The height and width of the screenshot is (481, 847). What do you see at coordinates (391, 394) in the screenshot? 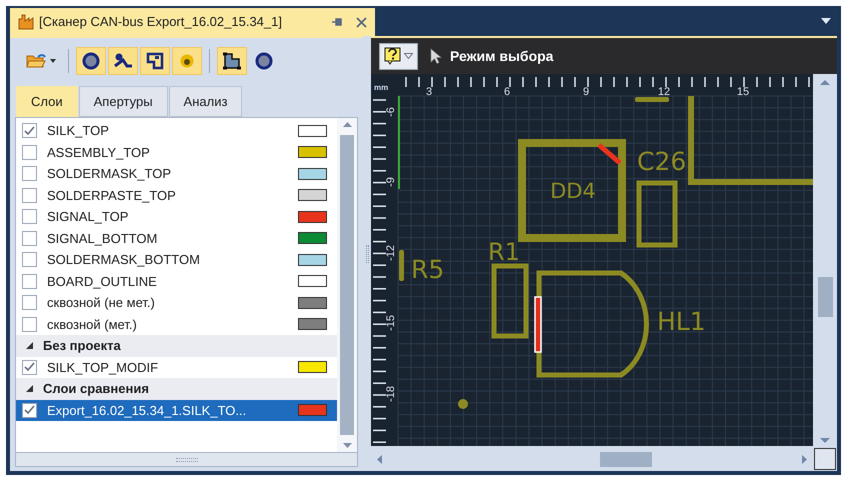
I see `ruler-label: -18` at bounding box center [391, 394].